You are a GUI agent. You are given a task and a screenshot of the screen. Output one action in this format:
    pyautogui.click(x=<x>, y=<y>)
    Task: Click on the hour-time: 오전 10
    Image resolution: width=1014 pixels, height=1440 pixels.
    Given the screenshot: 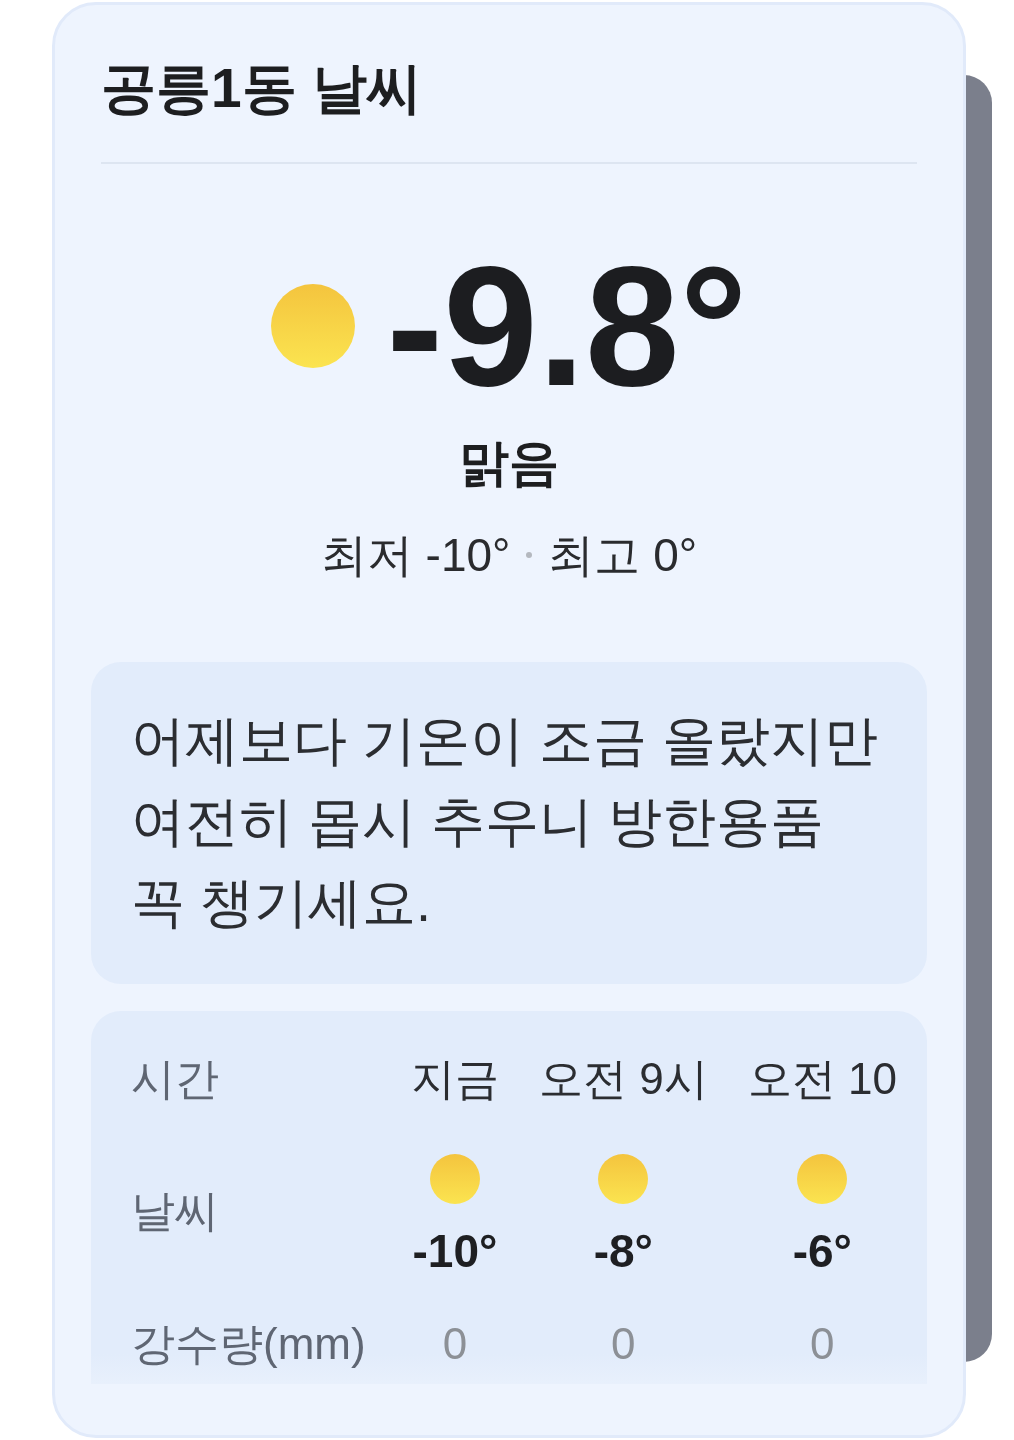 What is the action you would take?
    pyautogui.click(x=822, y=1079)
    